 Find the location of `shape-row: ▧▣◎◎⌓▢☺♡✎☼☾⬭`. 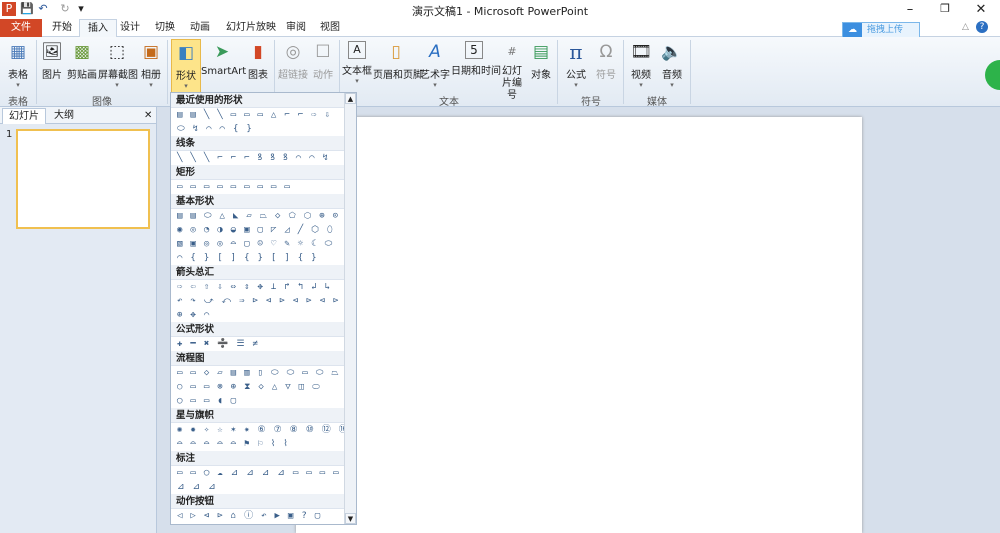

shape-row: ▧▣◎◎⌓▢☺♡✎☼☾⬭ is located at coordinates (258, 244).